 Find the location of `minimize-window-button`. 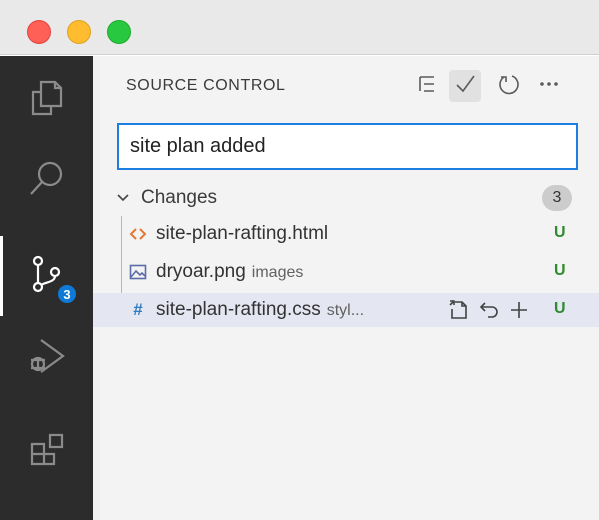

minimize-window-button is located at coordinates (79, 32).